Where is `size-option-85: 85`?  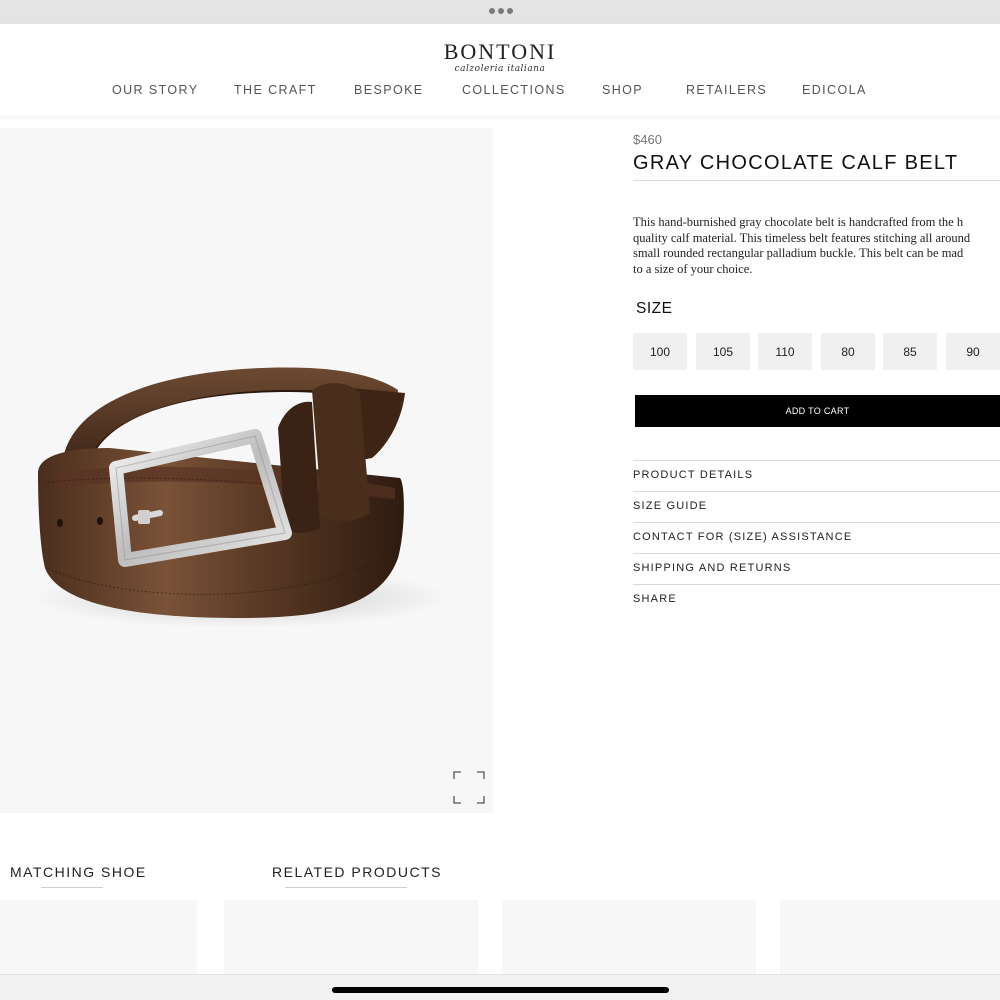
size-option-85: 85 is located at coordinates (910, 351).